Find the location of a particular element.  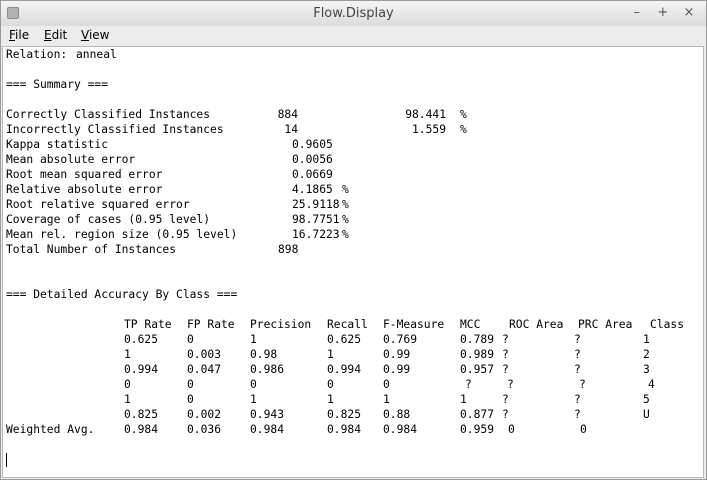

stat-value: 98.7751 is located at coordinates (316, 219).